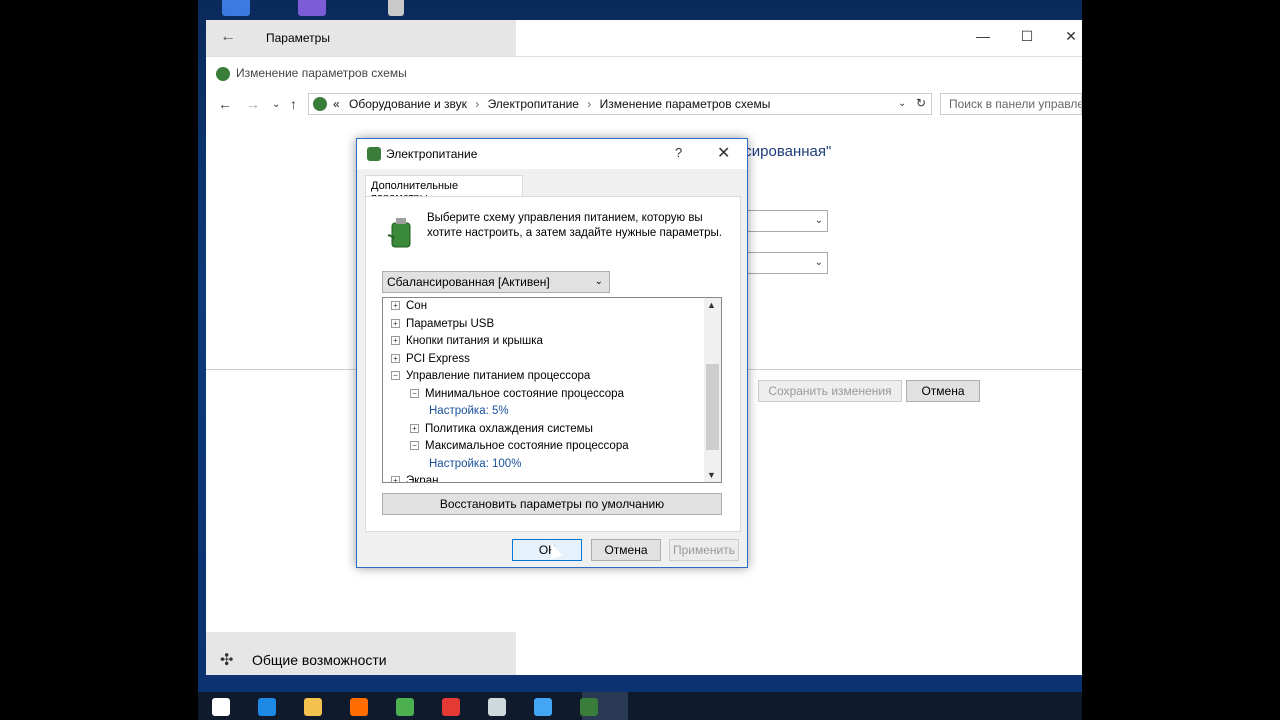 Image resolution: width=1280 pixels, height=720 pixels. I want to click on tree-group-item: + PCI Express, so click(430, 361).